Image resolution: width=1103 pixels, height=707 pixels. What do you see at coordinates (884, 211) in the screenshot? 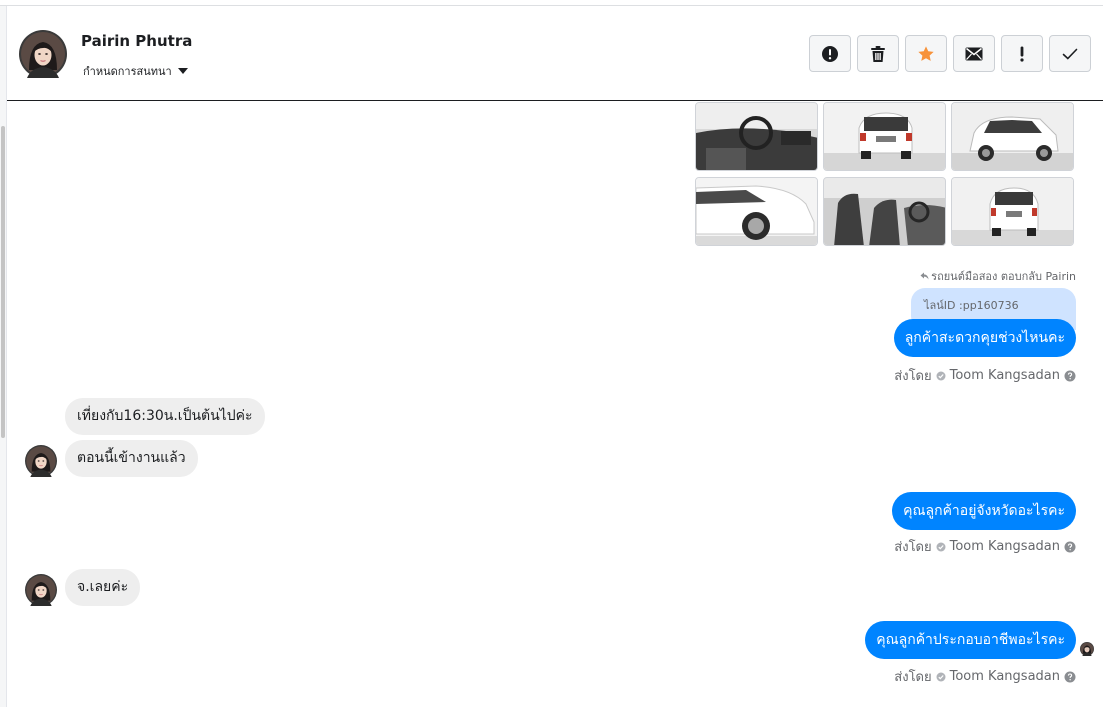
I see `photo-car-interior-seats` at bounding box center [884, 211].